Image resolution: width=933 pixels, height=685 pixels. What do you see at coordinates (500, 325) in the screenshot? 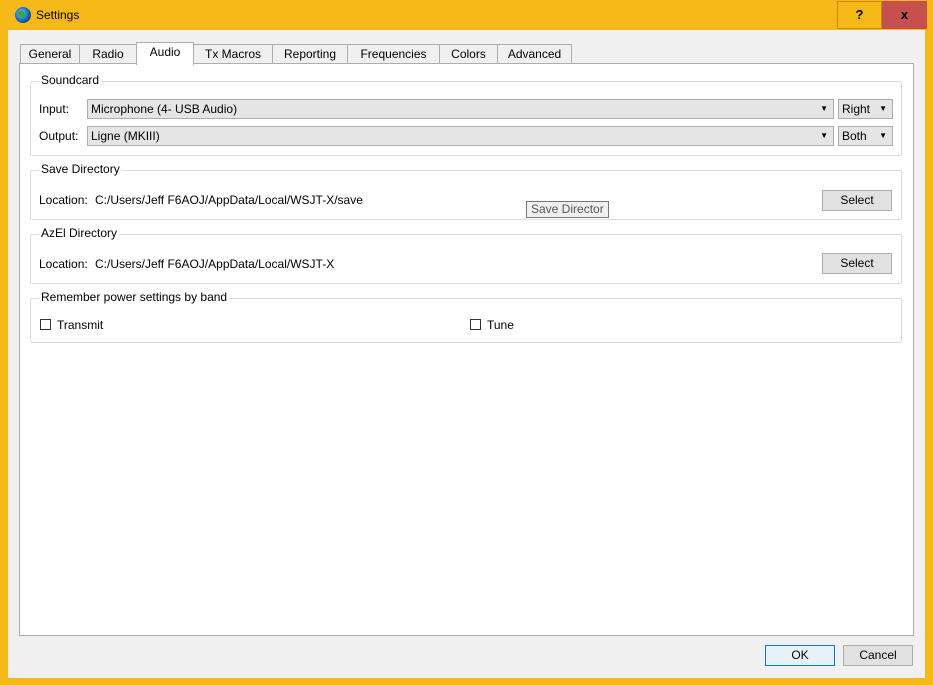
I see `tune-label: Tune` at bounding box center [500, 325].